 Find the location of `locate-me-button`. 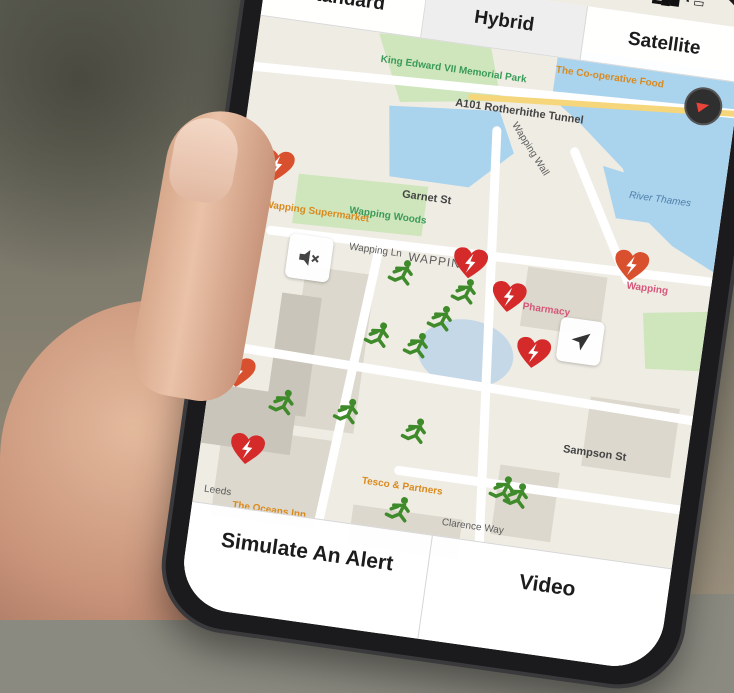

locate-me-button is located at coordinates (580, 341).